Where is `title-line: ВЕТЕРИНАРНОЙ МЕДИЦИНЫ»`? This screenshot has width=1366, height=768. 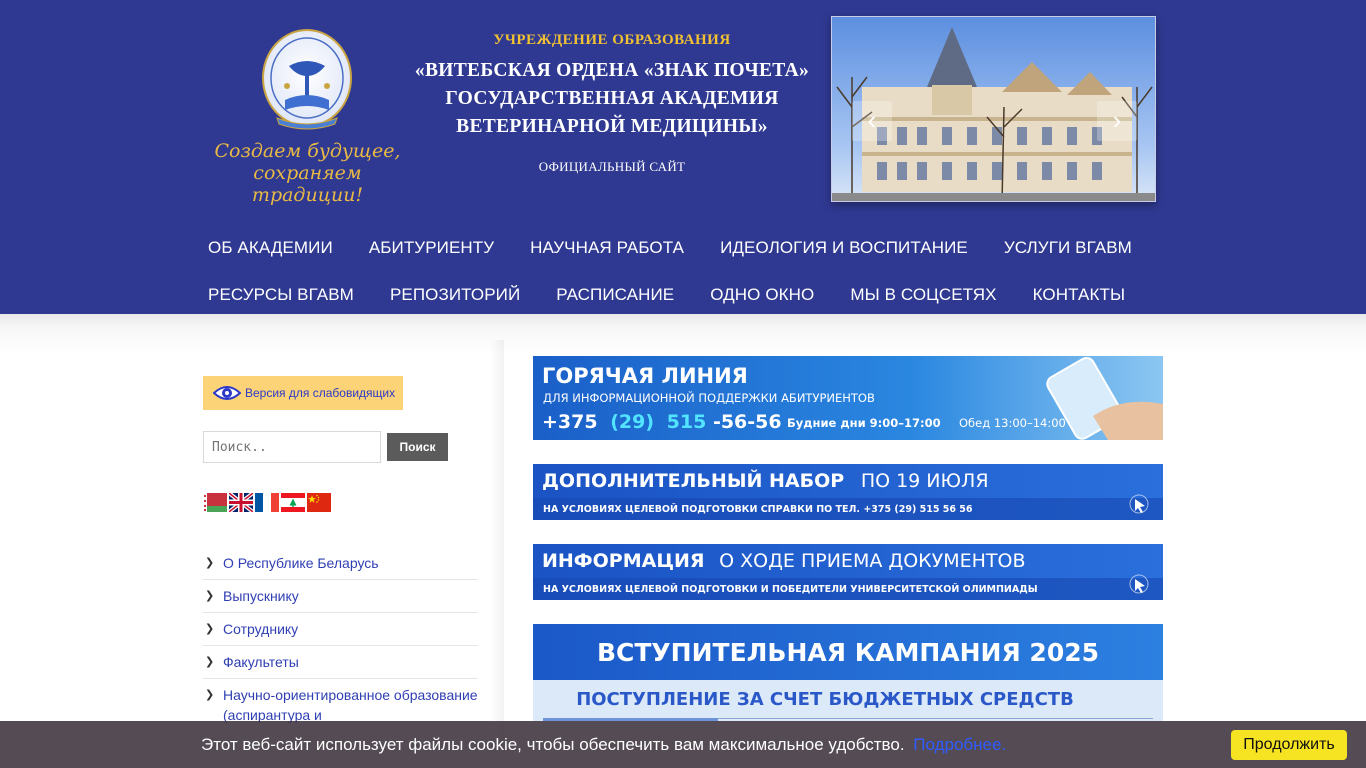 title-line: ВЕТЕРИНАРНОЙ МЕДИЦИНЫ» is located at coordinates (612, 126).